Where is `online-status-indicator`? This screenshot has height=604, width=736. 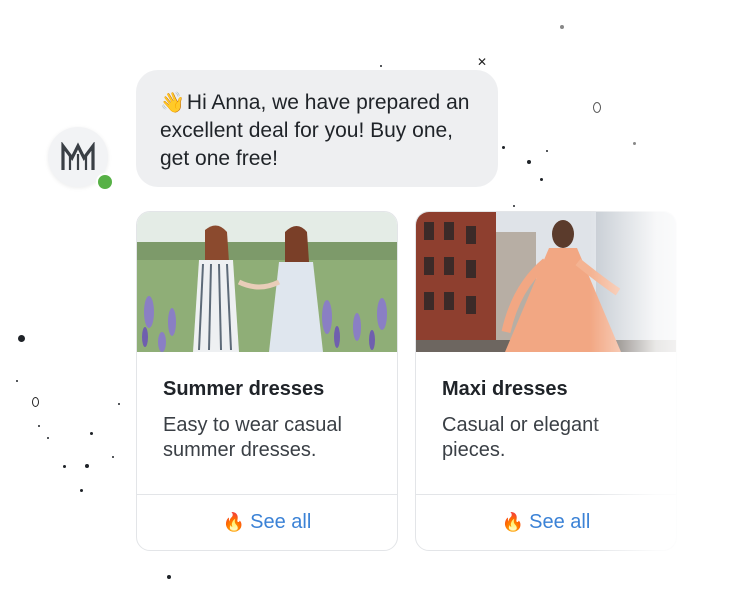 online-status-indicator is located at coordinates (105, 182).